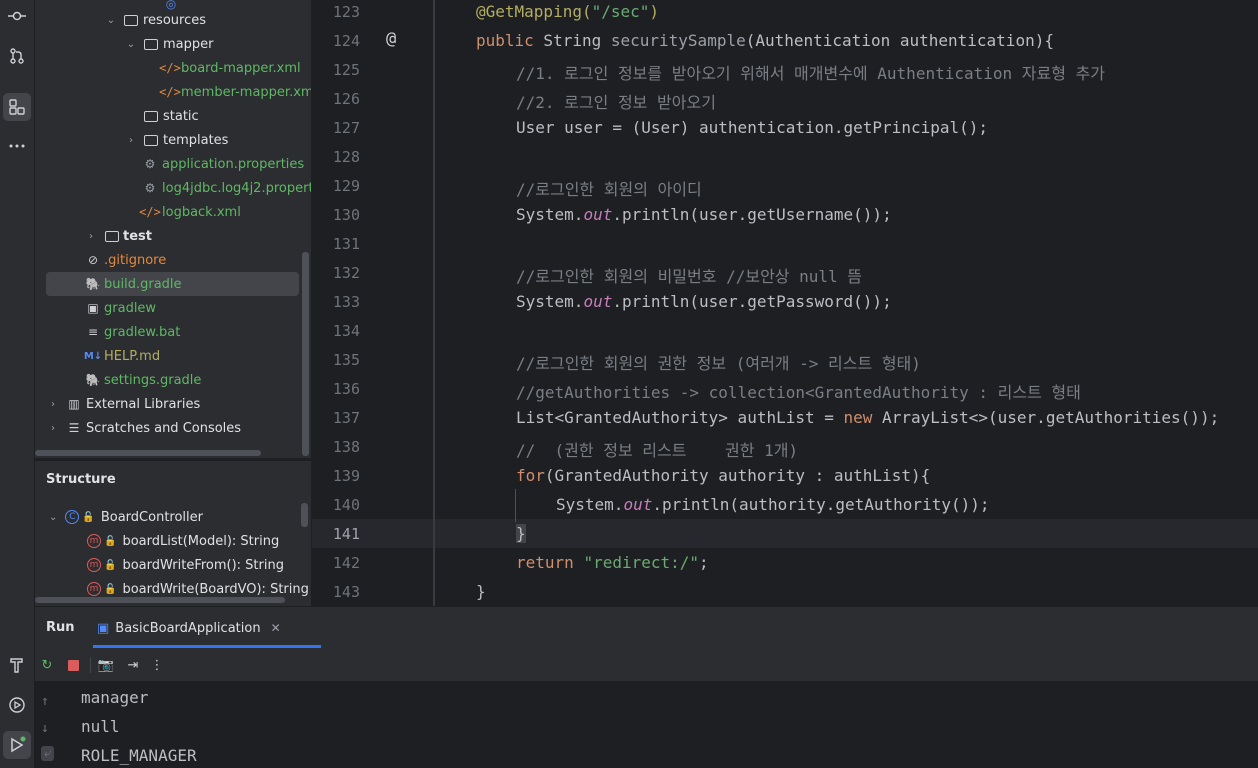  What do you see at coordinates (620, 11) in the screenshot?
I see `string-token: "/sec"` at bounding box center [620, 11].